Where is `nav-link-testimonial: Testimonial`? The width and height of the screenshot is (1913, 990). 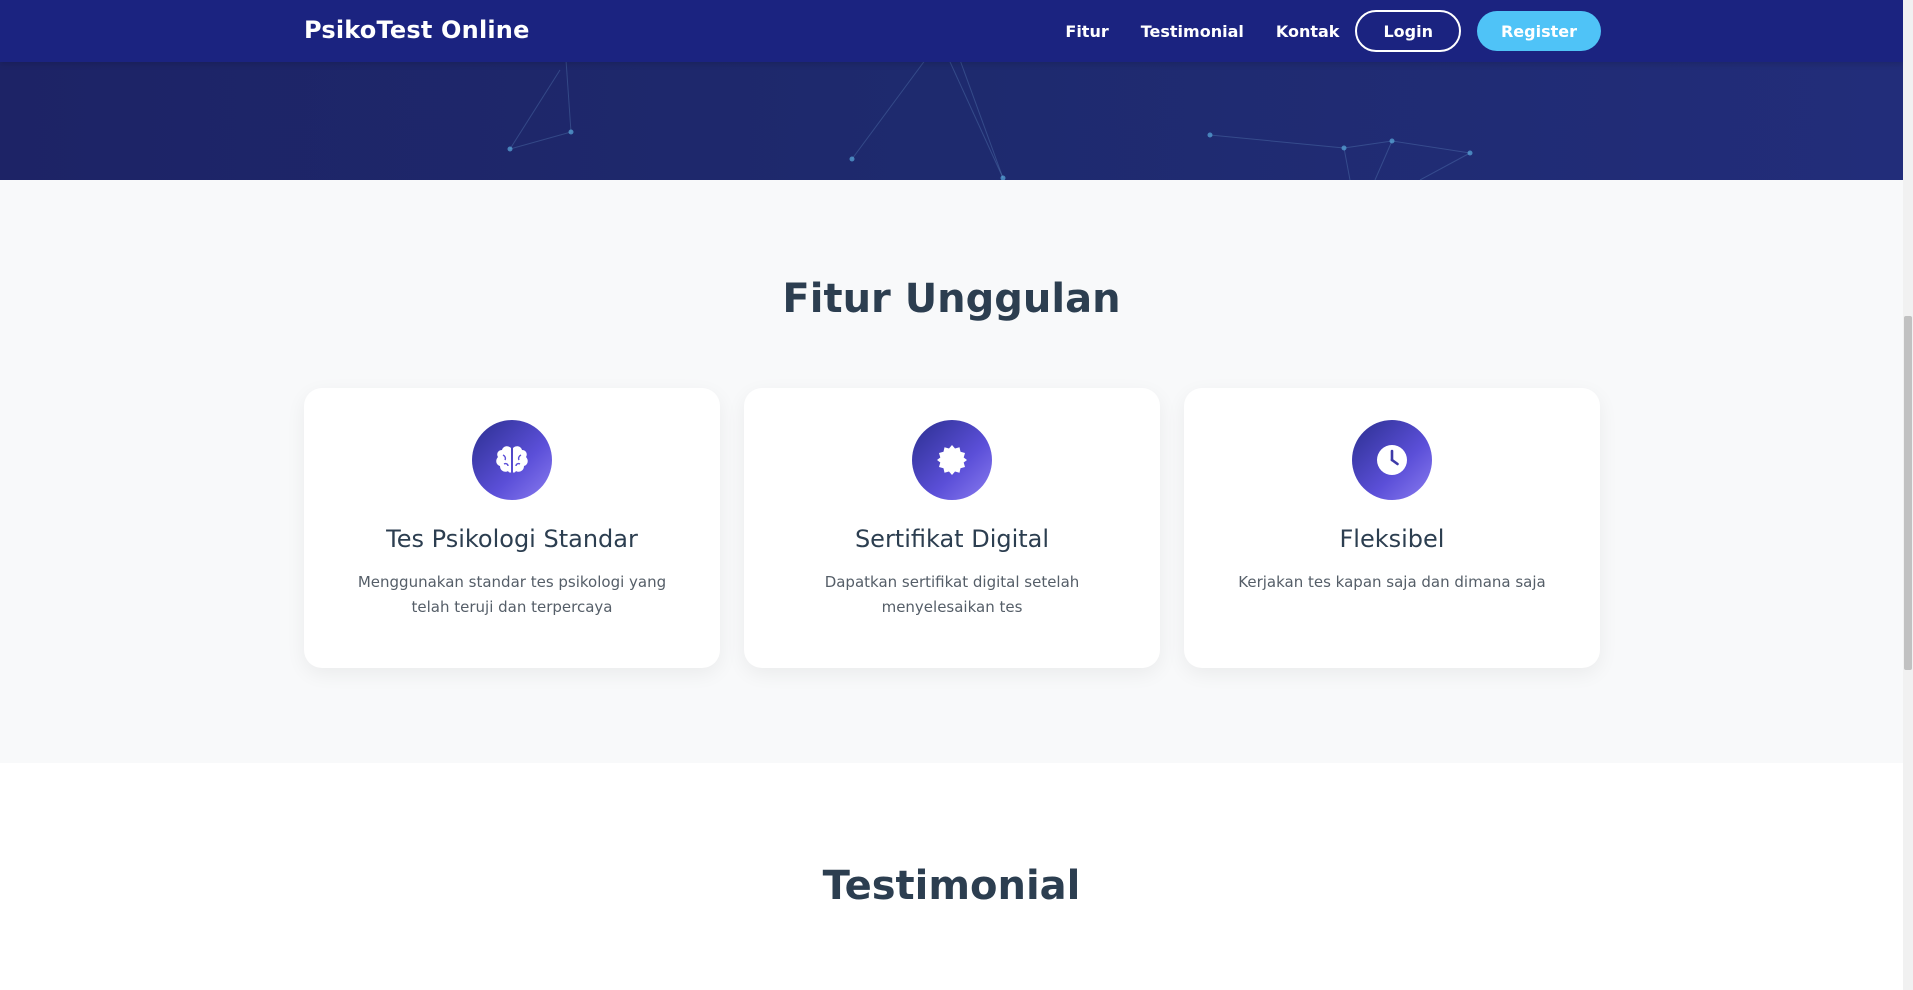 nav-link-testimonial: Testimonial is located at coordinates (1192, 31).